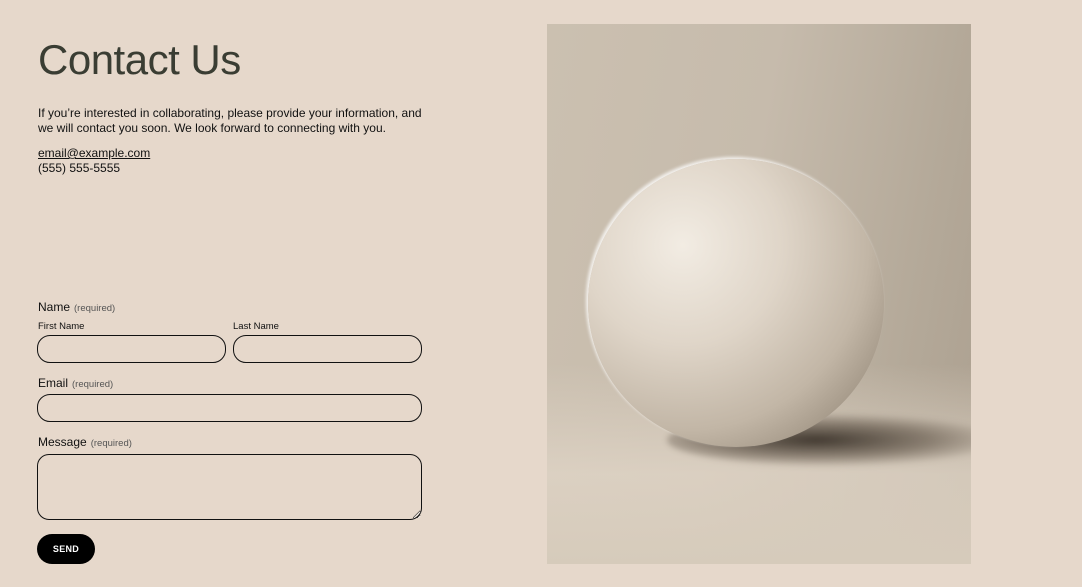 Image resolution: width=1082 pixels, height=587 pixels. What do you see at coordinates (229, 408) in the screenshot?
I see `email-input` at bounding box center [229, 408].